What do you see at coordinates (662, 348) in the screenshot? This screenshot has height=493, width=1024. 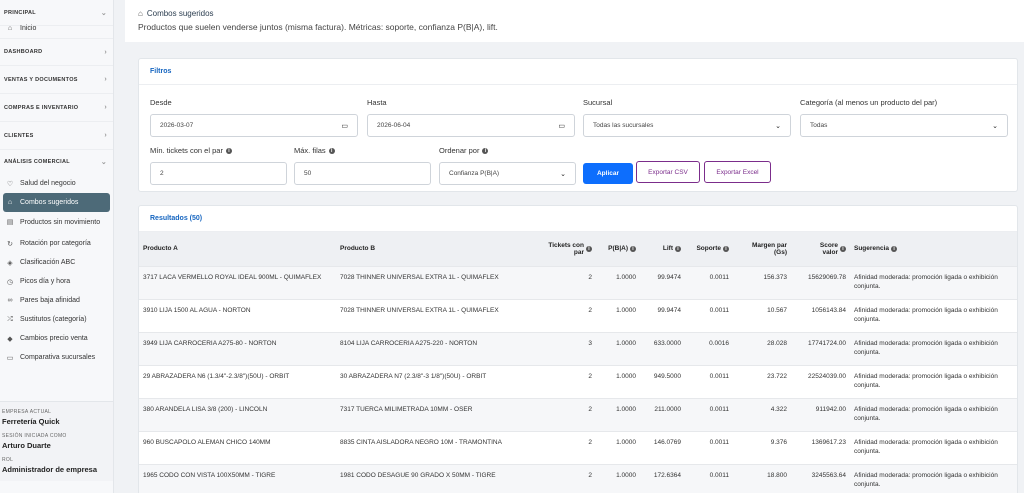 I see `cell-lift: 633.0000` at bounding box center [662, 348].